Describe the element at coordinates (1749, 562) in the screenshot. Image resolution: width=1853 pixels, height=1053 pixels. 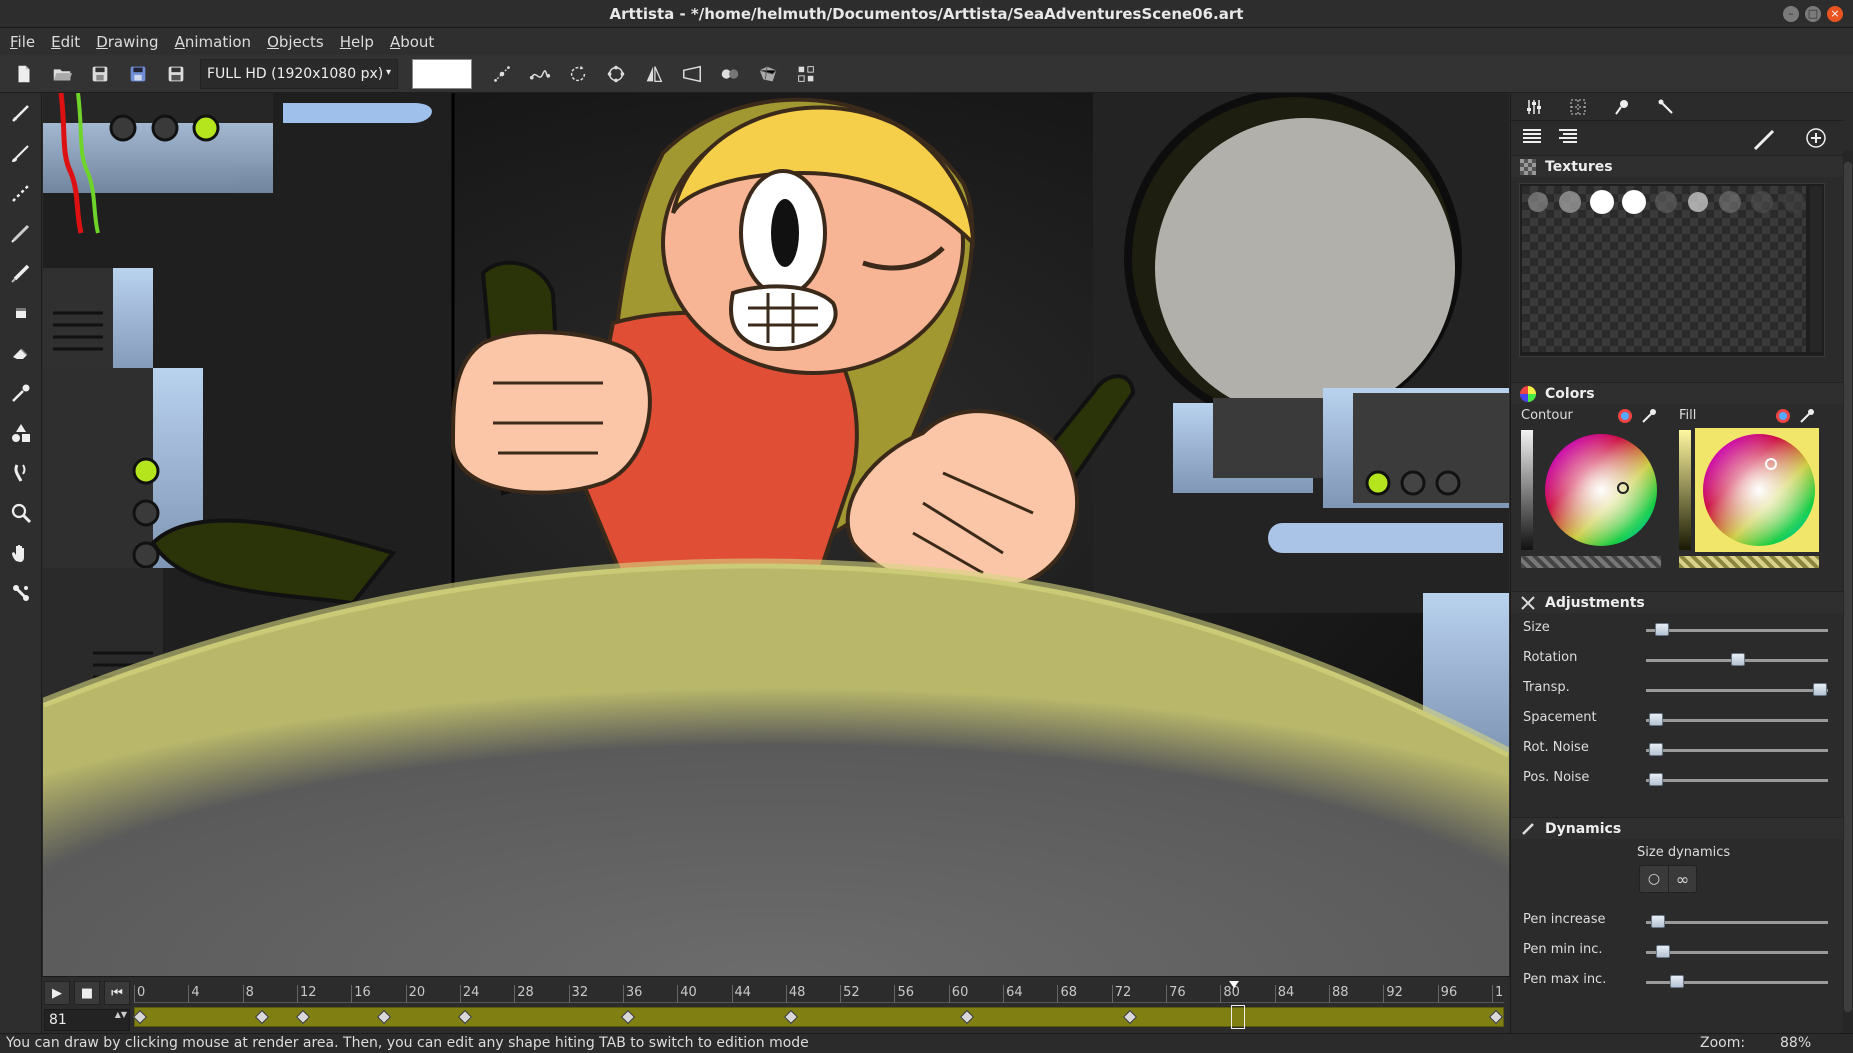
I see `fill-alpha-bar` at that location.